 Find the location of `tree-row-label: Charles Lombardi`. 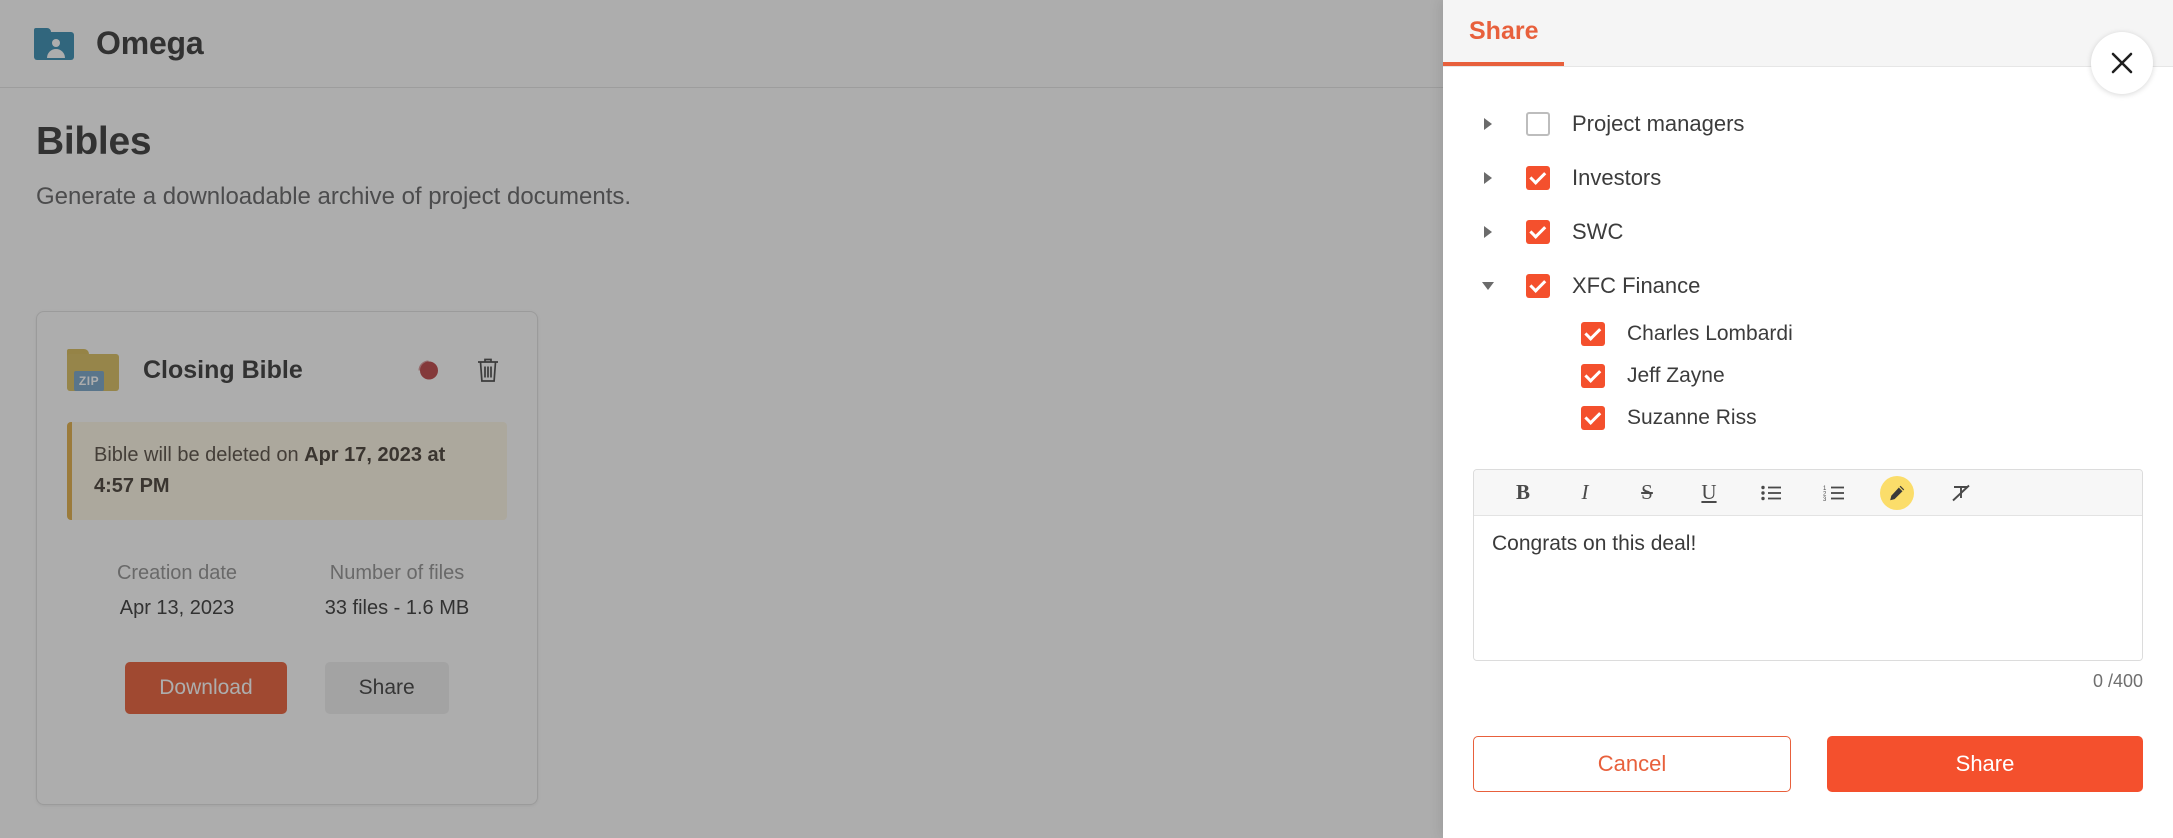

tree-row-label: Charles Lombardi is located at coordinates (1710, 333).